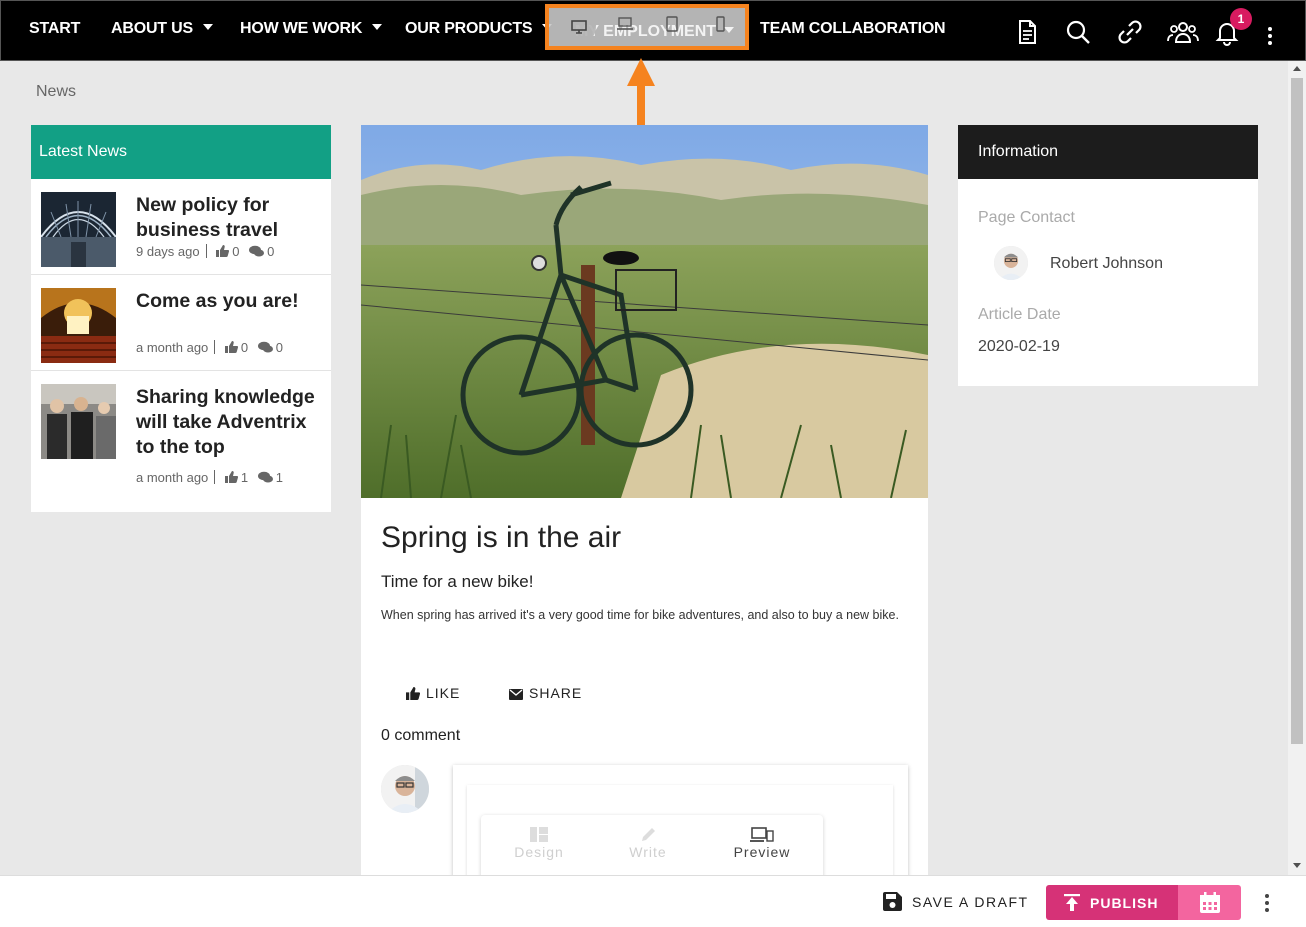 This screenshot has height=927, width=1306. Describe the element at coordinates (181, 152) in the screenshot. I see `latest-news-title: Latest News` at that location.